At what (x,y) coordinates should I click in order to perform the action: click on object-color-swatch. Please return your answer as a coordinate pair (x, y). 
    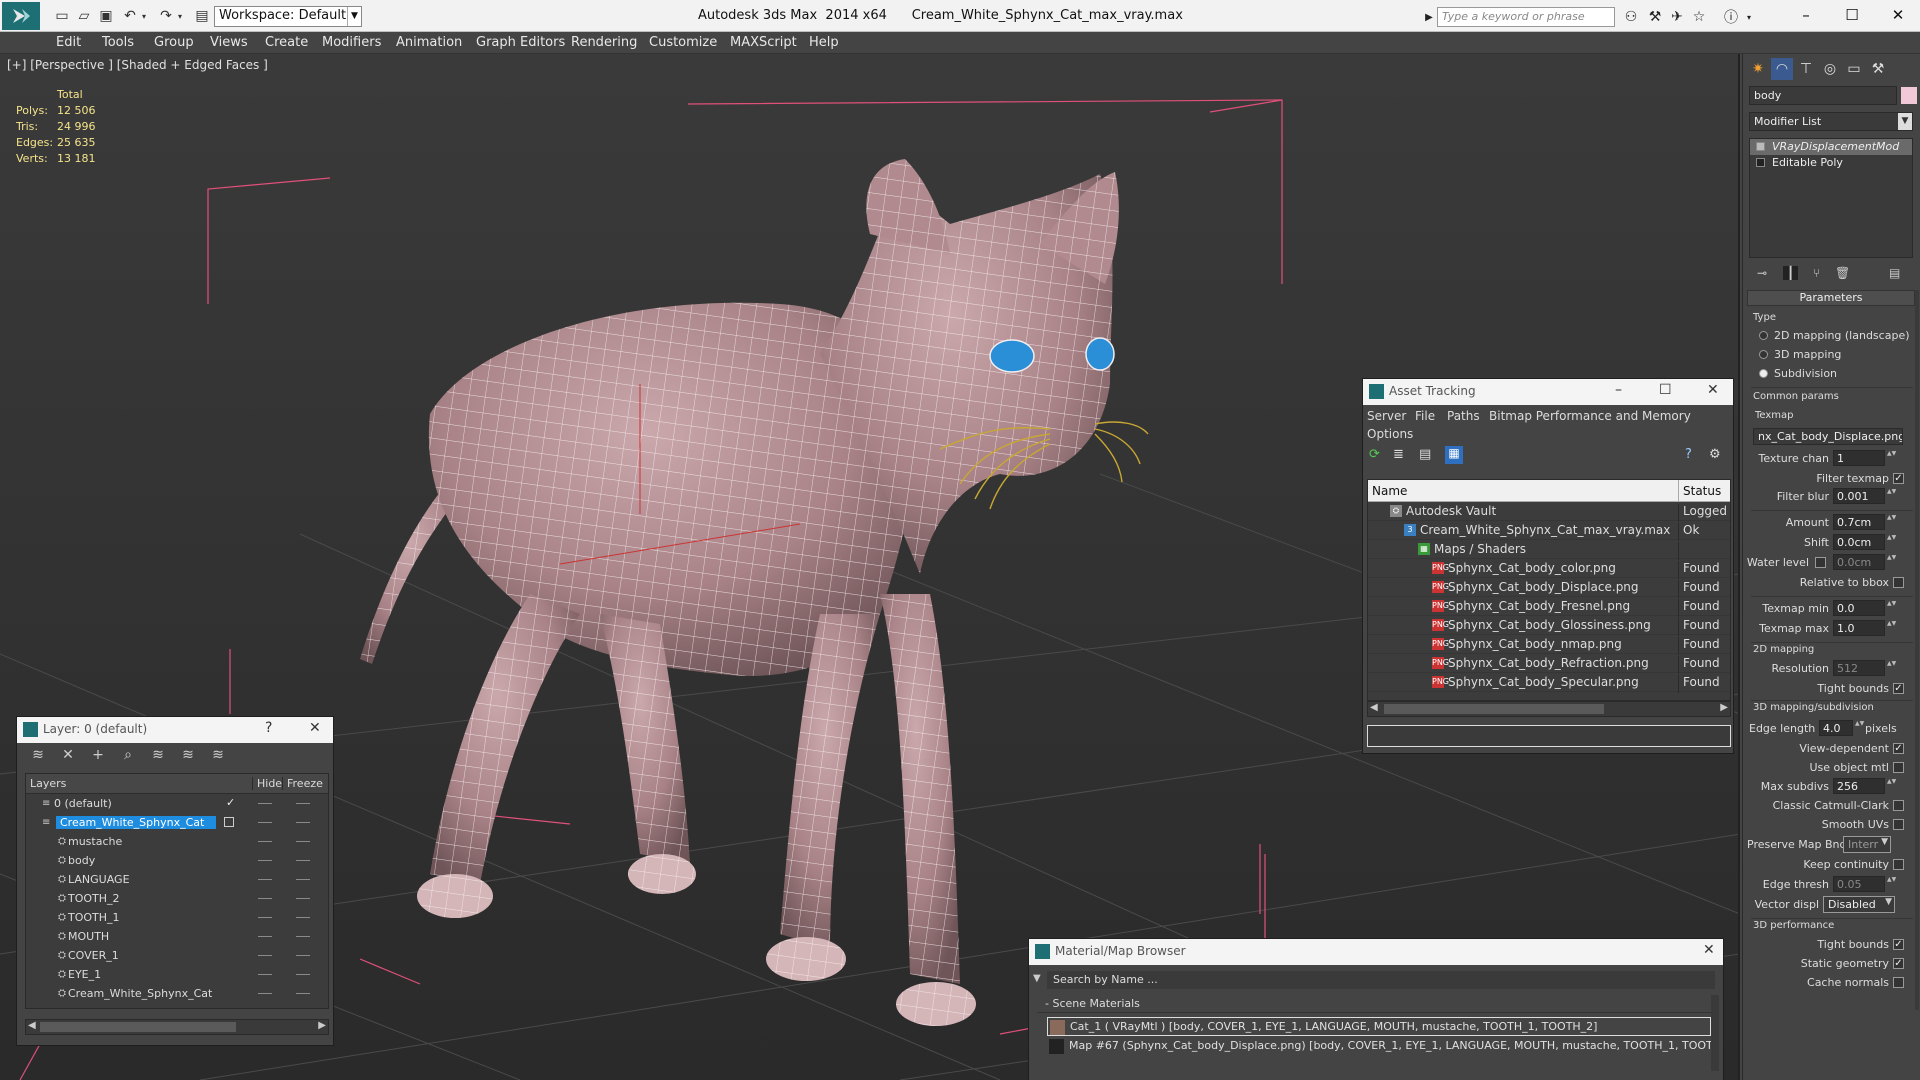
    Looking at the image, I should click on (1909, 95).